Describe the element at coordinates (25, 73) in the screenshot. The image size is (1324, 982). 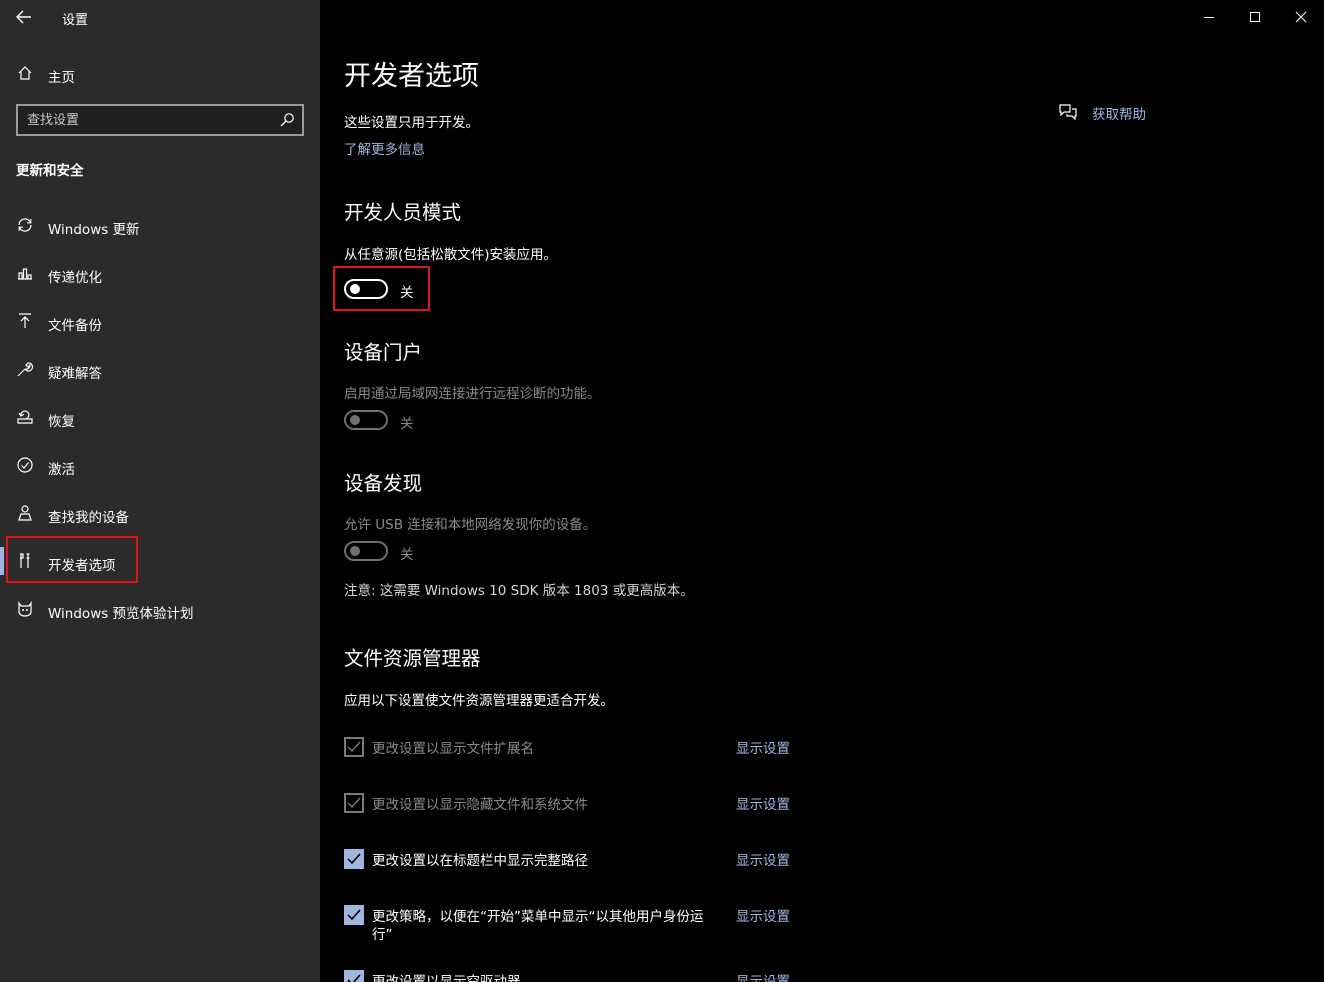
I see `home-icon` at that location.